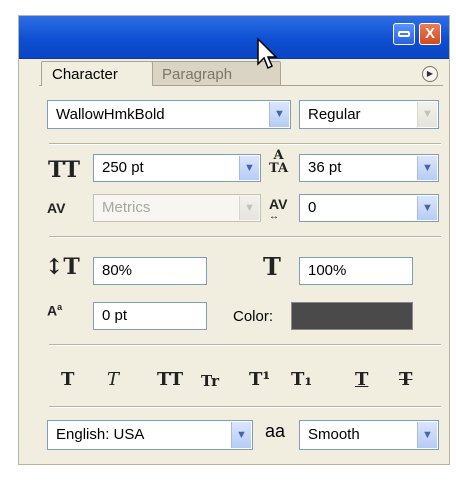  What do you see at coordinates (123, 167) in the screenshot?
I see `font-size-value: 250 pt` at bounding box center [123, 167].